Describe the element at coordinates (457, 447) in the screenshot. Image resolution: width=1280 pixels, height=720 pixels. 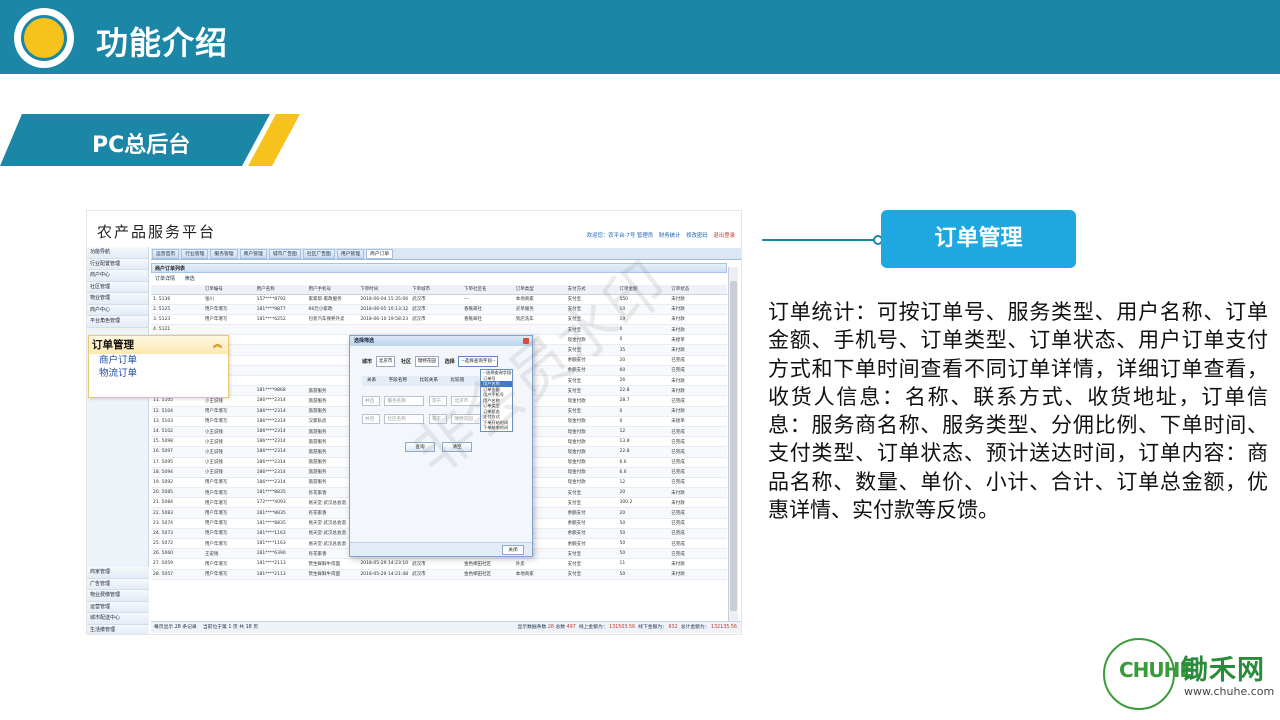
I see `reset-button: 清空` at that location.